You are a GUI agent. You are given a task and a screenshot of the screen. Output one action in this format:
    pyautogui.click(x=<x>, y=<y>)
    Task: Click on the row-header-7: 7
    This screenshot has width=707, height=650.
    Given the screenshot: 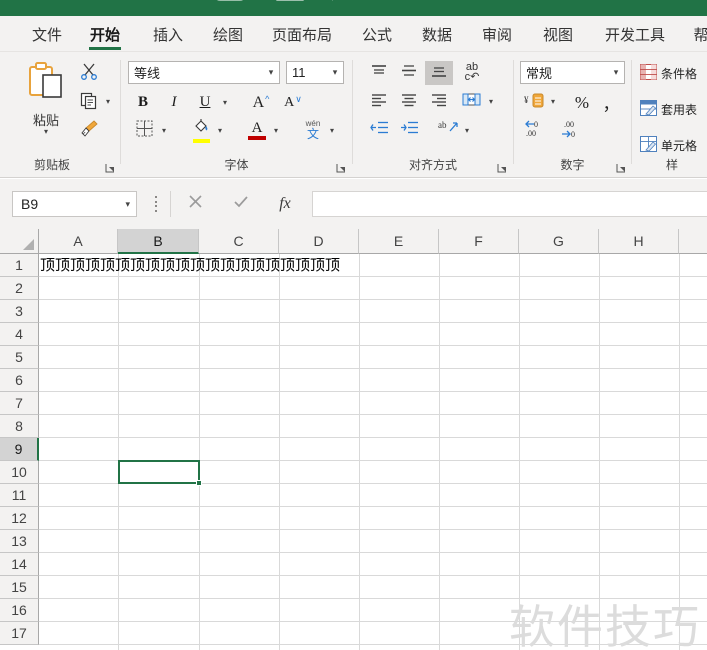 What is the action you would take?
    pyautogui.click(x=19, y=403)
    